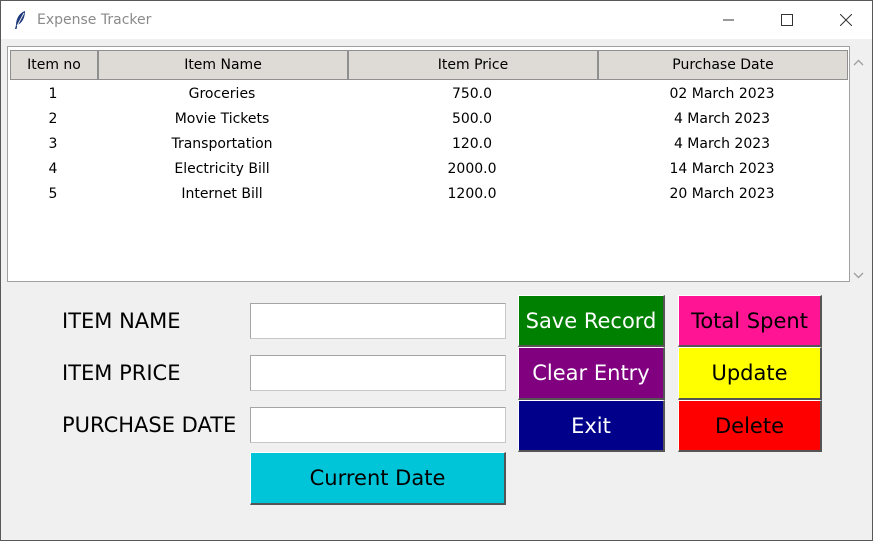 The image size is (873, 541). What do you see at coordinates (428, 93) in the screenshot?
I see `table-row: 1 Groceries 750.0 02 March 2023` at bounding box center [428, 93].